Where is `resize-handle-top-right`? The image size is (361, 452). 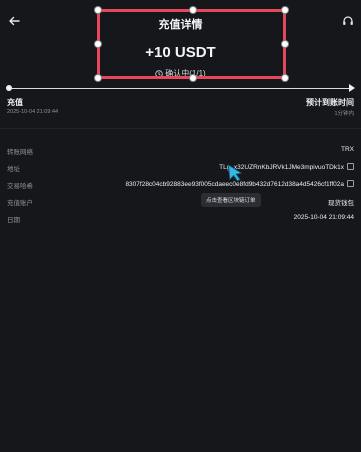
resize-handle-top-right is located at coordinates (285, 10).